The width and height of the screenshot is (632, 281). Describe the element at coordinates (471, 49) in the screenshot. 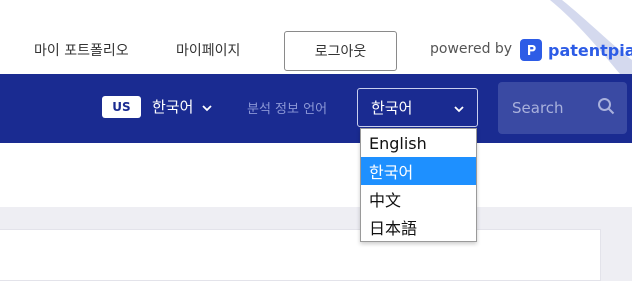

I see `powered-by-text: powered by` at that location.